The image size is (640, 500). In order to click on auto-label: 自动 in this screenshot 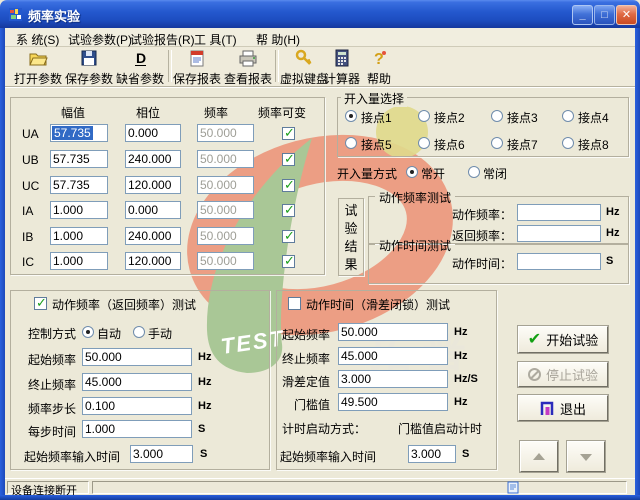, I will do `click(109, 333)`.